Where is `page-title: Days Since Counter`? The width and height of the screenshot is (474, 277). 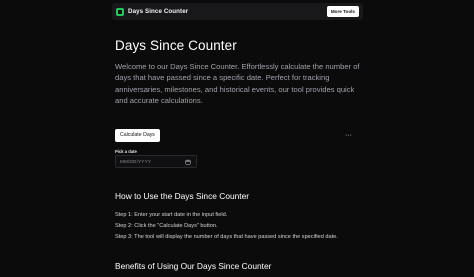 page-title: Days Since Counter is located at coordinates (176, 45).